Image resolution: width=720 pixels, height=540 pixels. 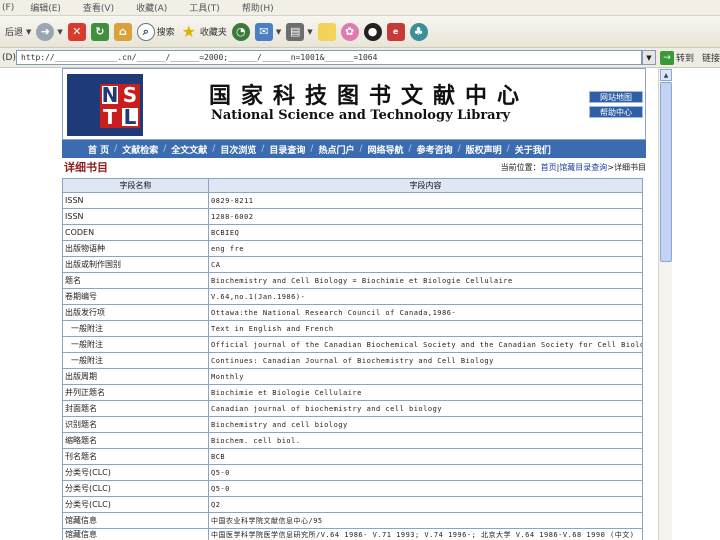 What do you see at coordinates (135, 408) in the screenshot?
I see `field-name-cell: 封面题名` at bounding box center [135, 408].